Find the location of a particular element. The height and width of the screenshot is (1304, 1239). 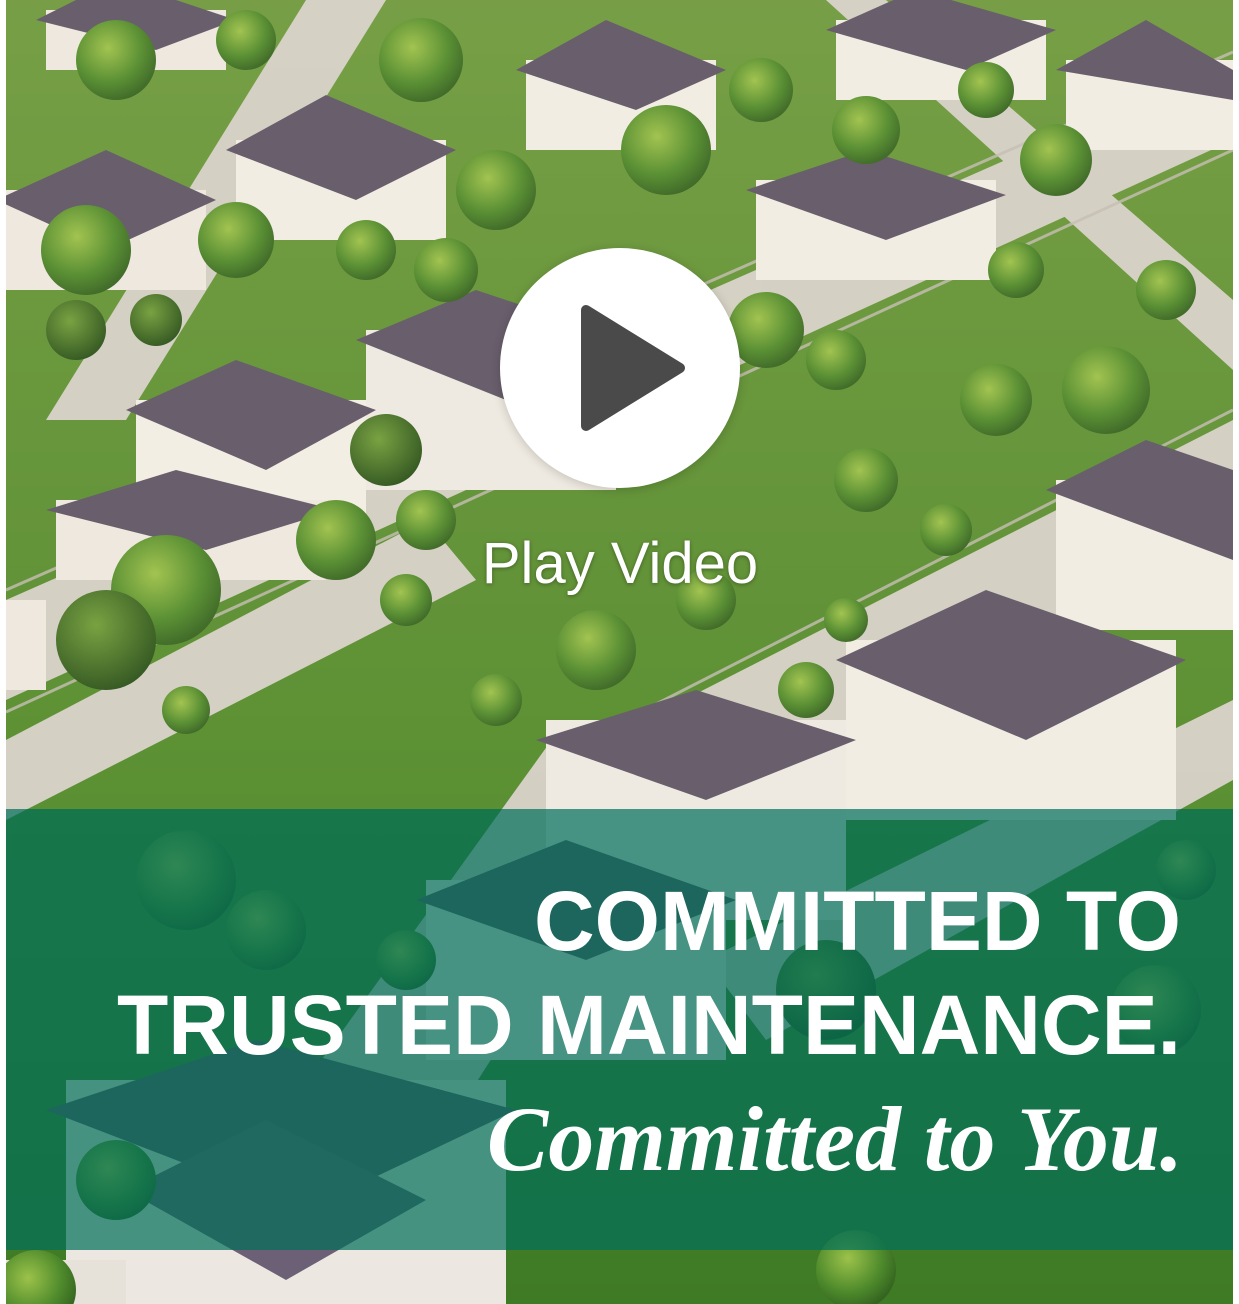

headline-line-2: TRUSTED MAINTENANCE. is located at coordinates (649, 1025).